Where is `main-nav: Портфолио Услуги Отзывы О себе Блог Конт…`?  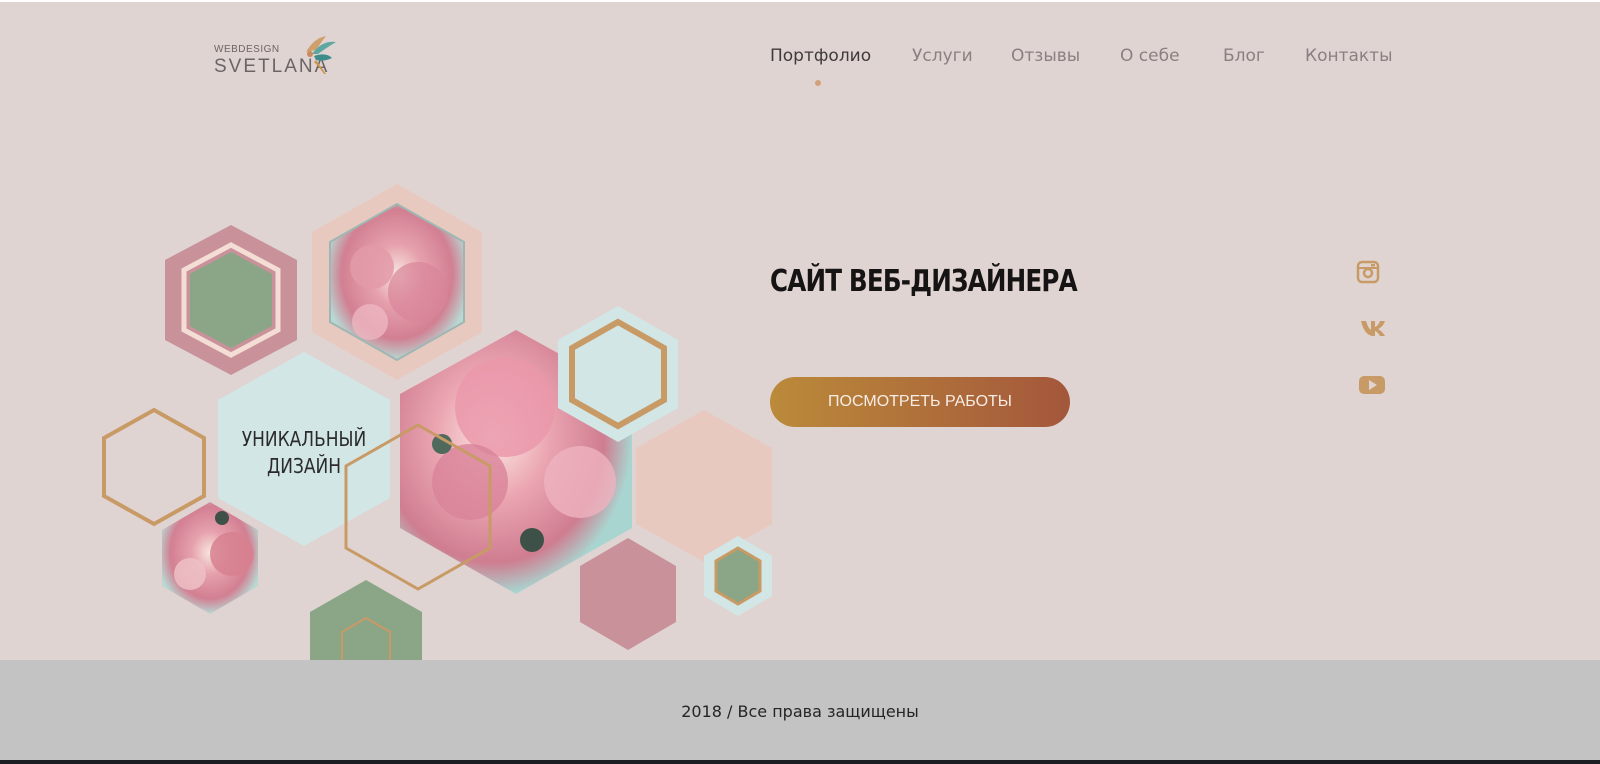
main-nav: Портфолио Услуги Отзывы О себе Блог Конт… is located at coordinates (1081, 71).